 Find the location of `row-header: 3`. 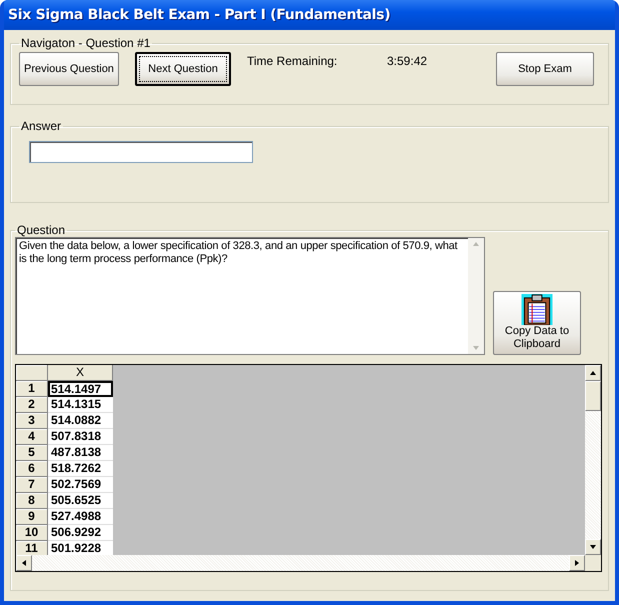

row-header: 3 is located at coordinates (32, 421).